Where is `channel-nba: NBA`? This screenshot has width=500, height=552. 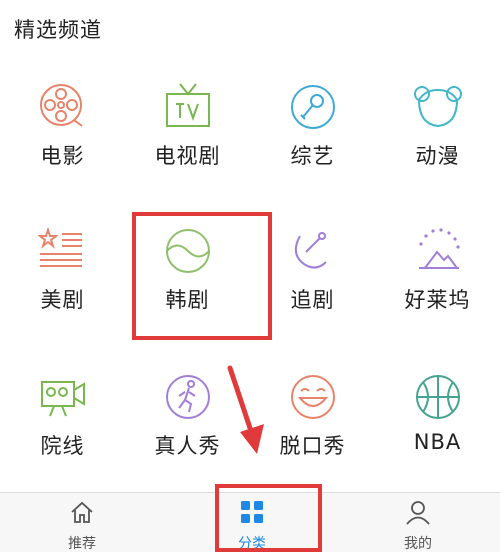
channel-nba: NBA is located at coordinates (437, 430).